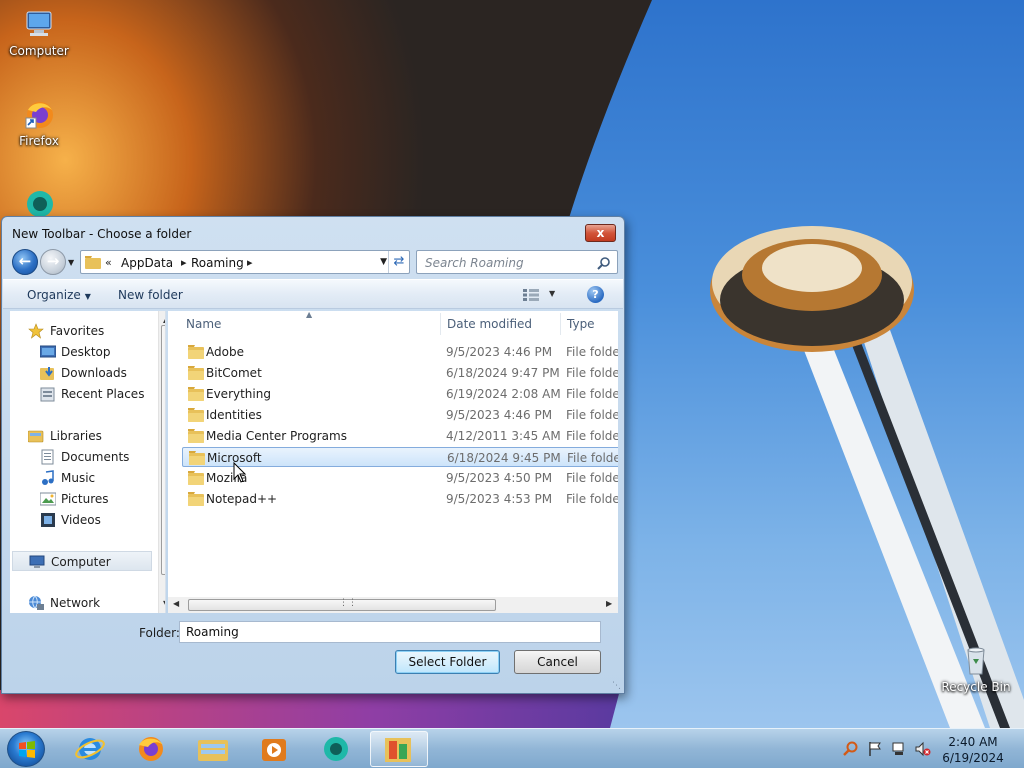 This screenshot has width=1024, height=768. Describe the element at coordinates (616, 686) in the screenshot. I see `resize-grip-icon: ⋱` at that location.